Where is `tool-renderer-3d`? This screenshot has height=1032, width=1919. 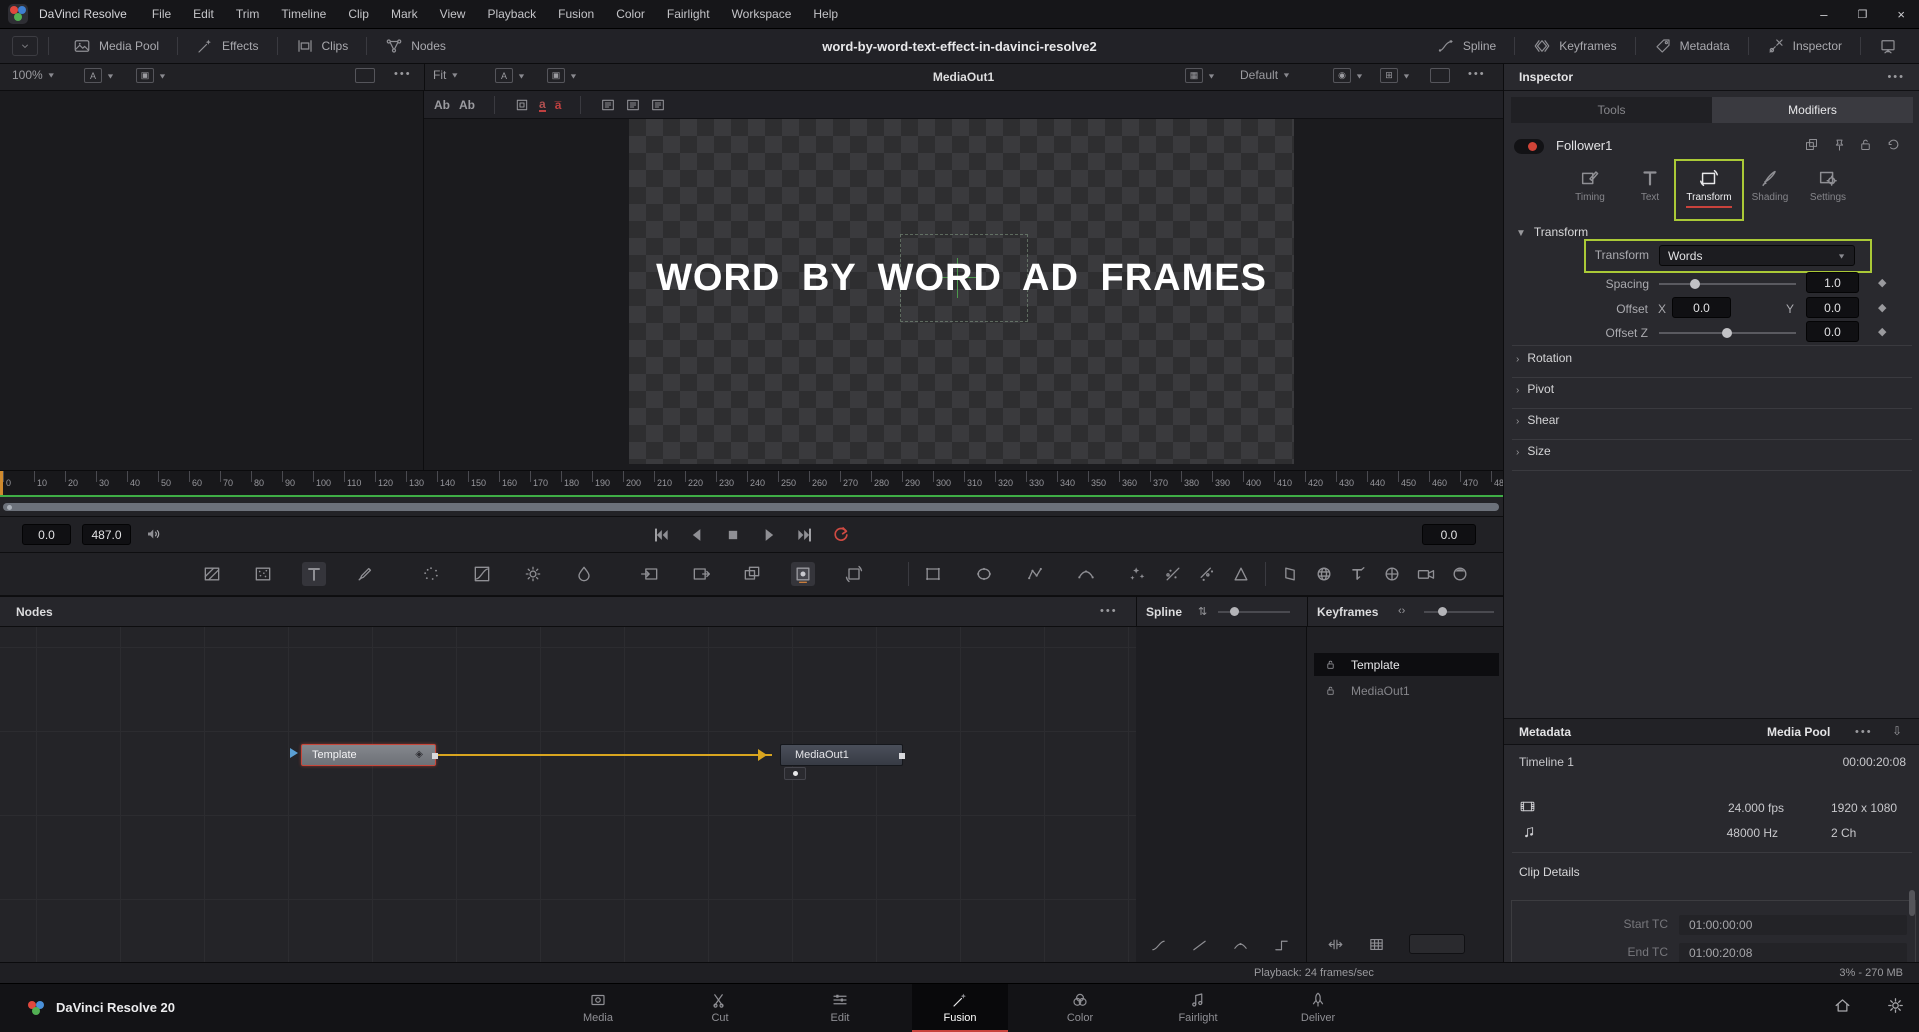 tool-renderer-3d is located at coordinates (1460, 574).